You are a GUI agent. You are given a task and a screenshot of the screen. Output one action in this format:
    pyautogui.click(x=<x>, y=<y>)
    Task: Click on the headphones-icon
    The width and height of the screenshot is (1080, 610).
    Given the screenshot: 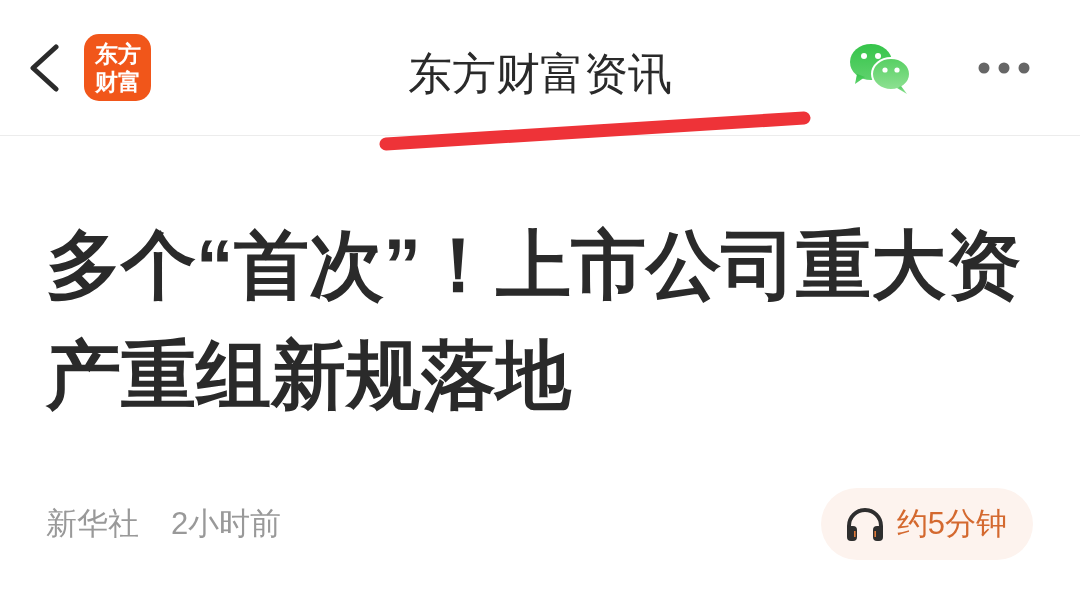 What is the action you would take?
    pyautogui.click(x=864, y=524)
    